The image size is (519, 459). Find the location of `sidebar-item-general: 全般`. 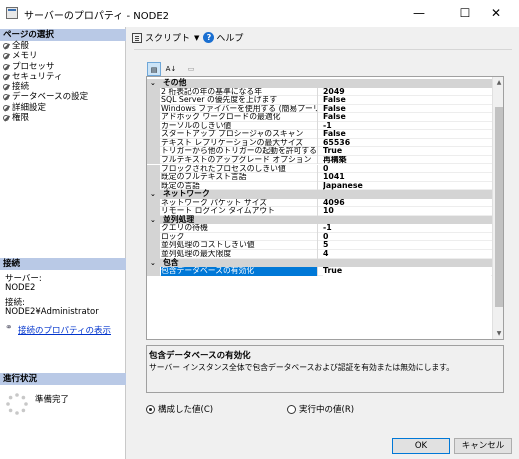

sidebar-item-general: 全般 is located at coordinates (45, 46).